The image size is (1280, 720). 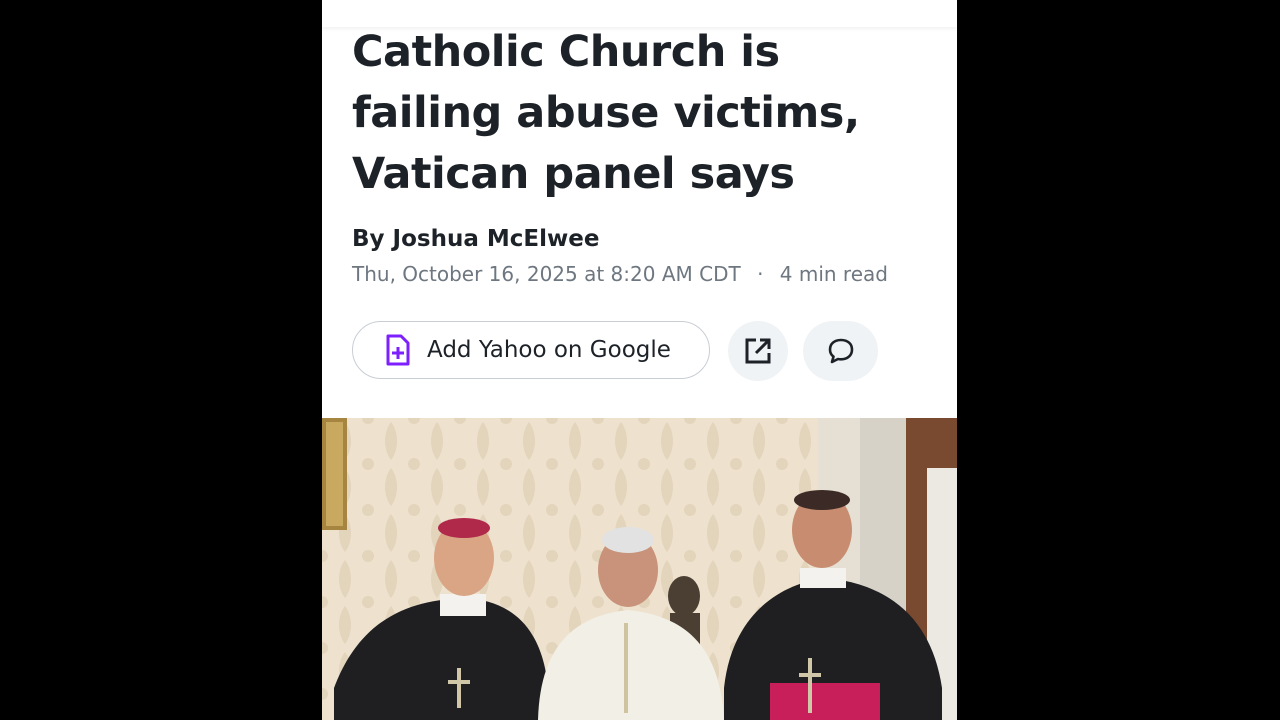 I want to click on document-plus-icon, so click(x=398, y=350).